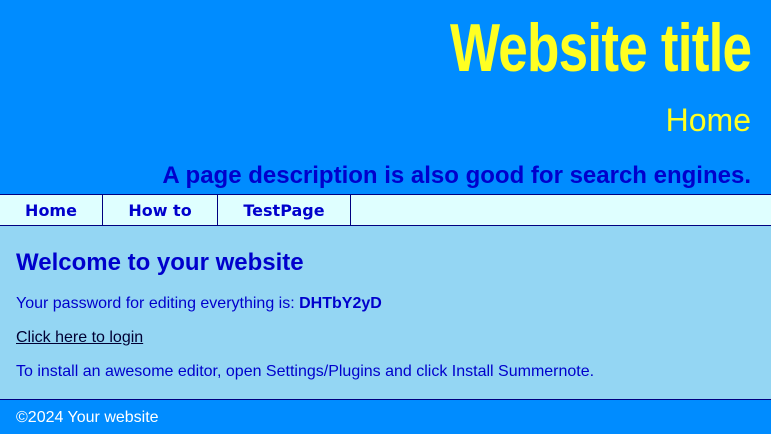 Image resolution: width=771 pixels, height=434 pixels. I want to click on login-paragraph: Click here to login, so click(79, 338).